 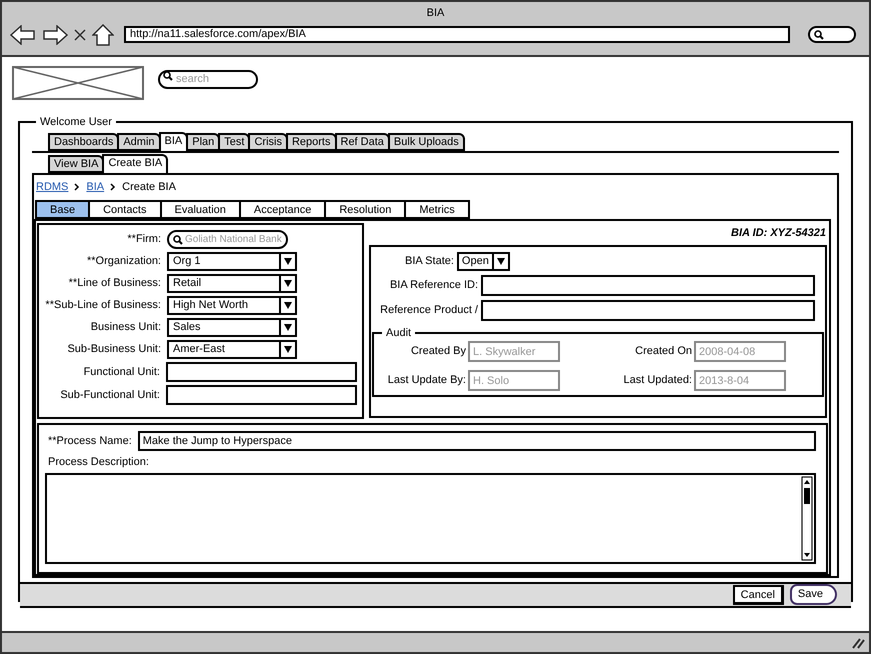 I want to click on search-field, so click(x=832, y=34).